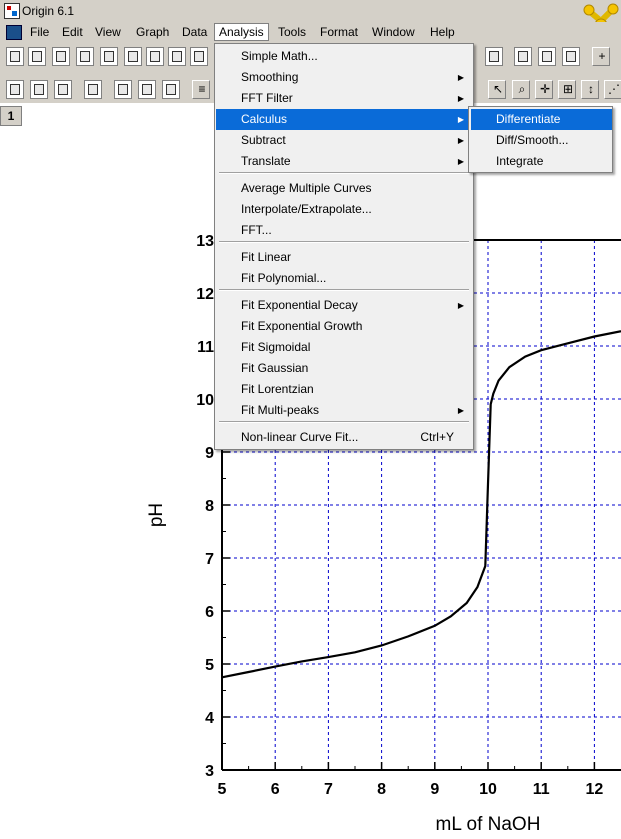 Image resolution: width=621 pixels, height=839 pixels. What do you see at coordinates (488, 789) in the screenshot?
I see `x-tick-label: 10` at bounding box center [488, 789].